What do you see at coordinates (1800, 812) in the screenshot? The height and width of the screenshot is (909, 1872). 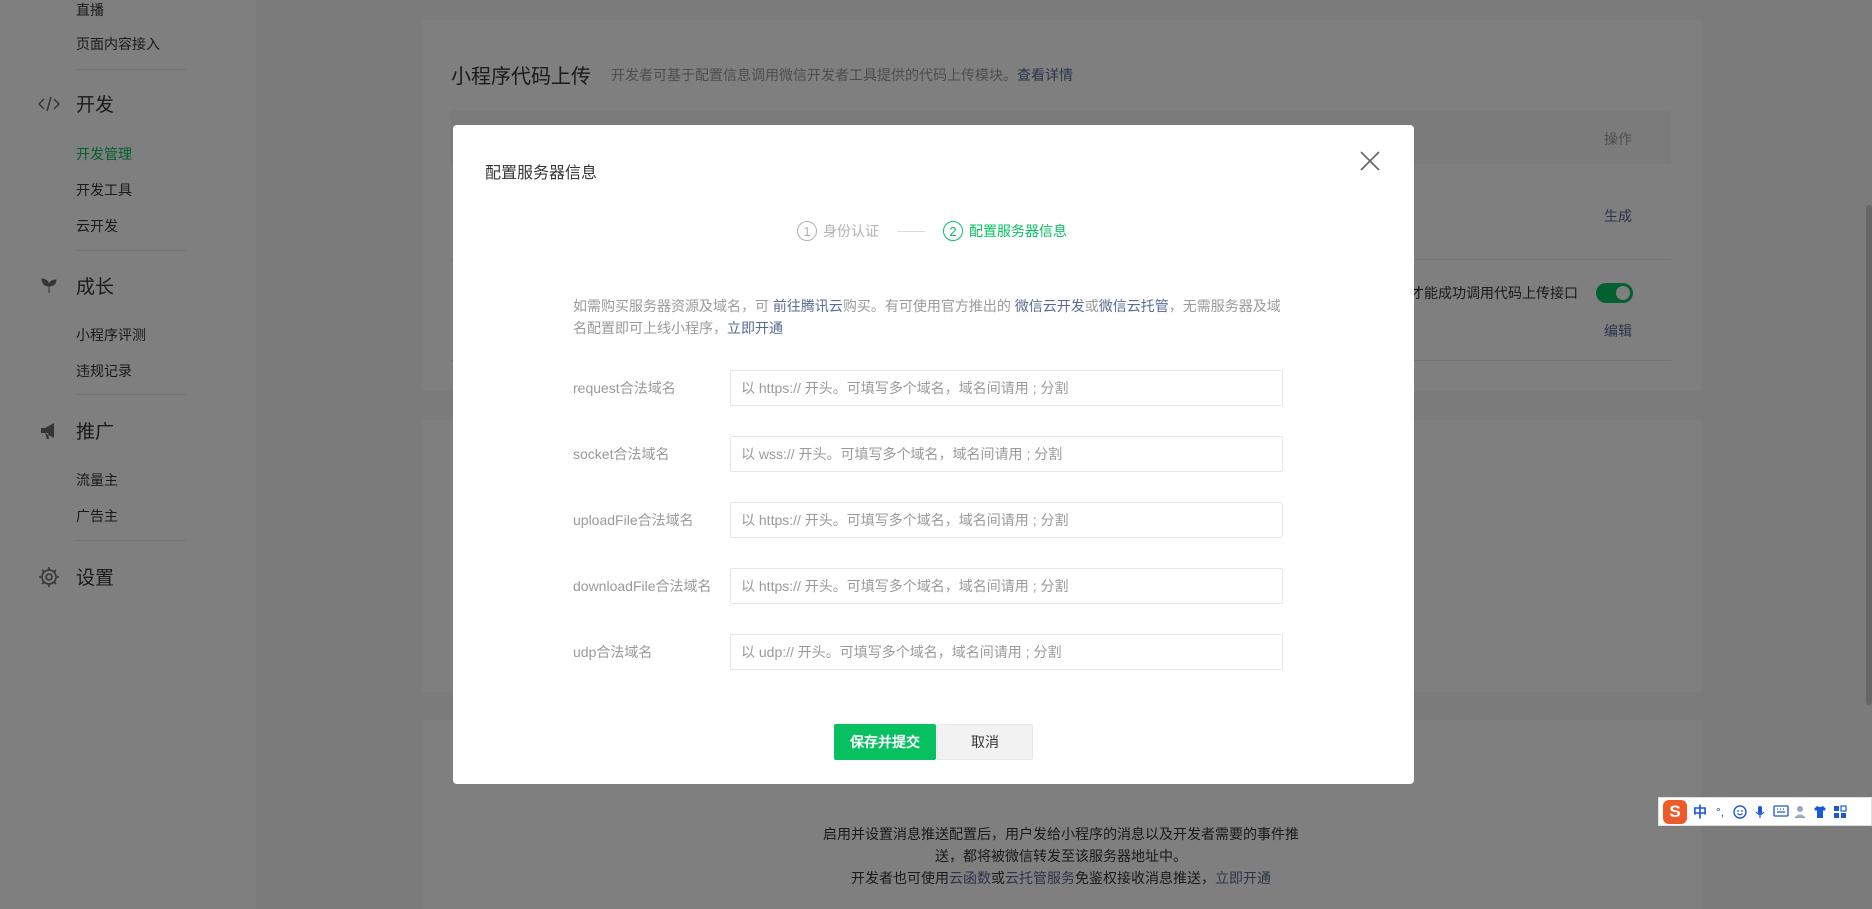 I see `user-icon` at bounding box center [1800, 812].